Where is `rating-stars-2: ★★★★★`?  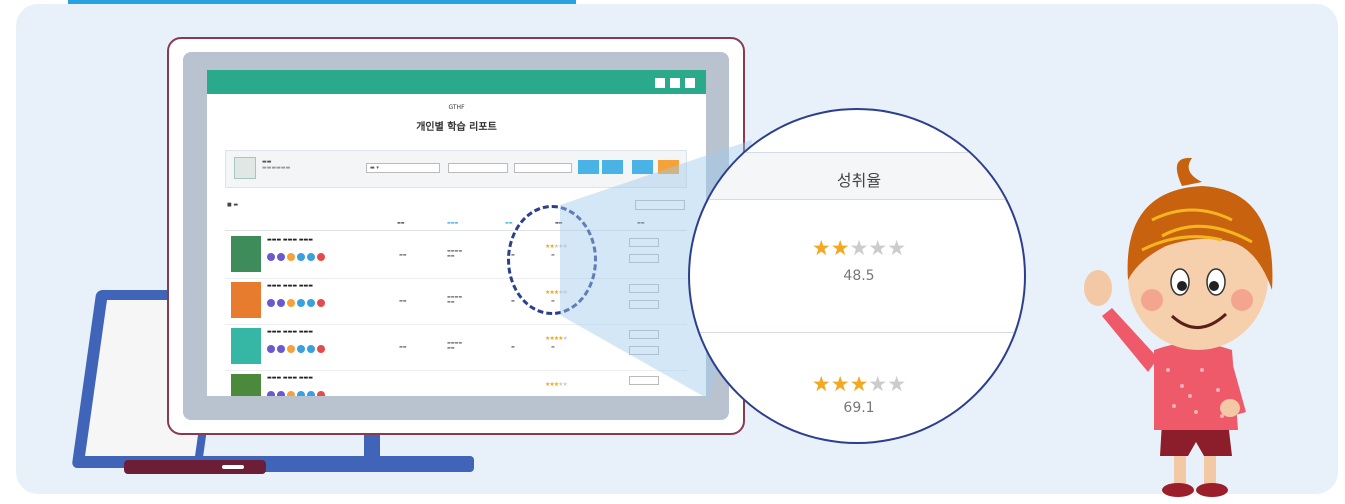 rating-stars-2: ★★★★★ is located at coordinates (859, 384).